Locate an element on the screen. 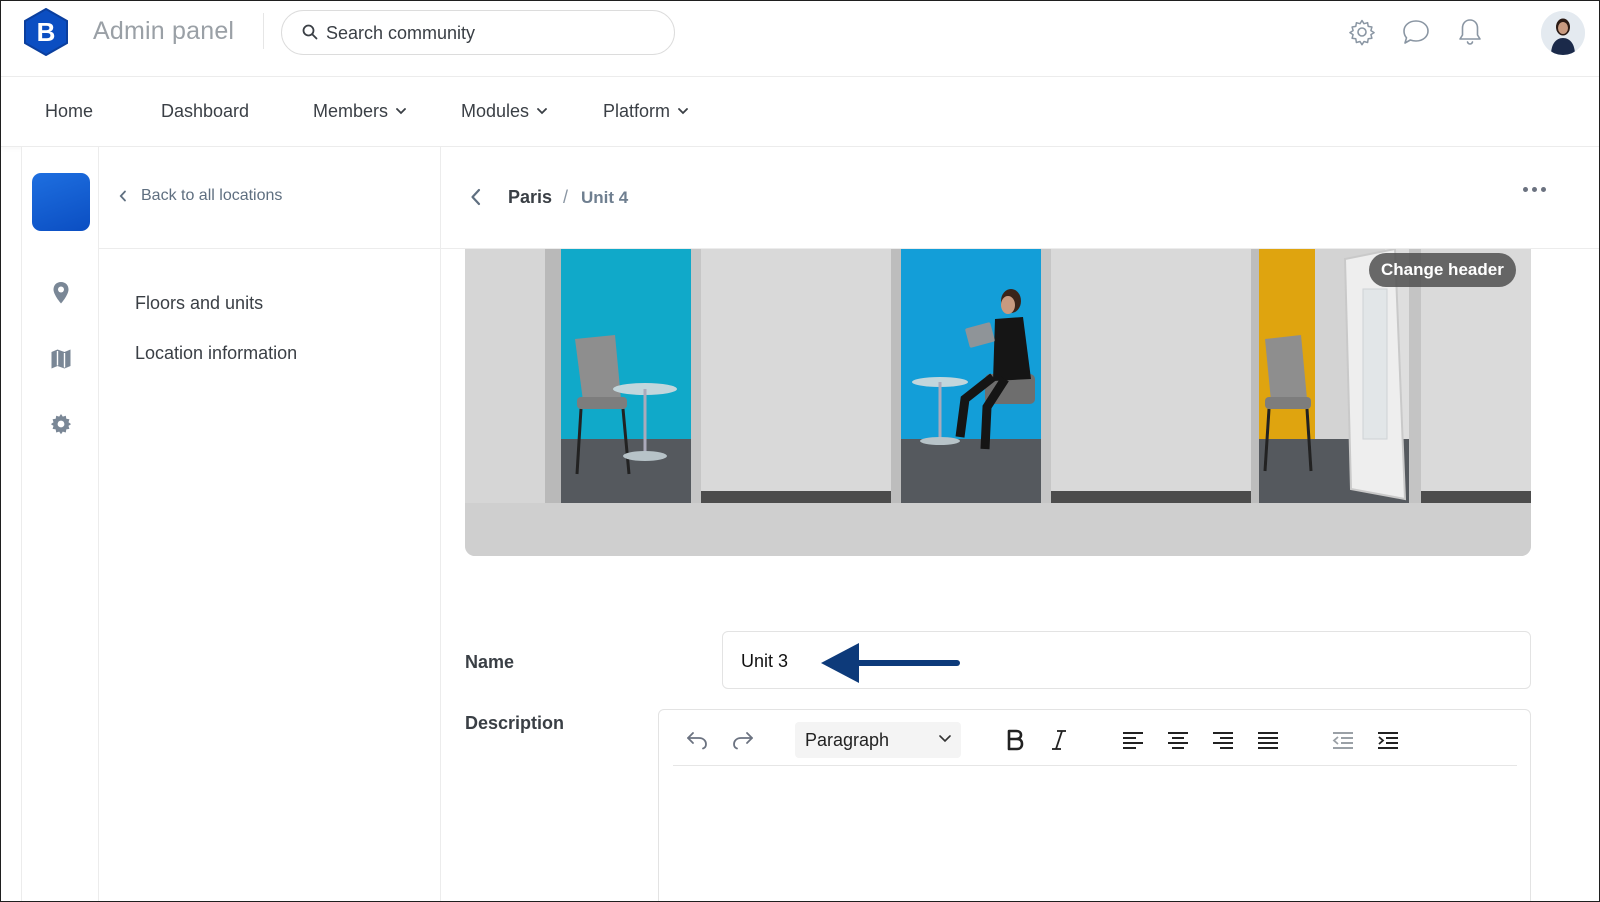  map-pin-icon is located at coordinates (61, 293).